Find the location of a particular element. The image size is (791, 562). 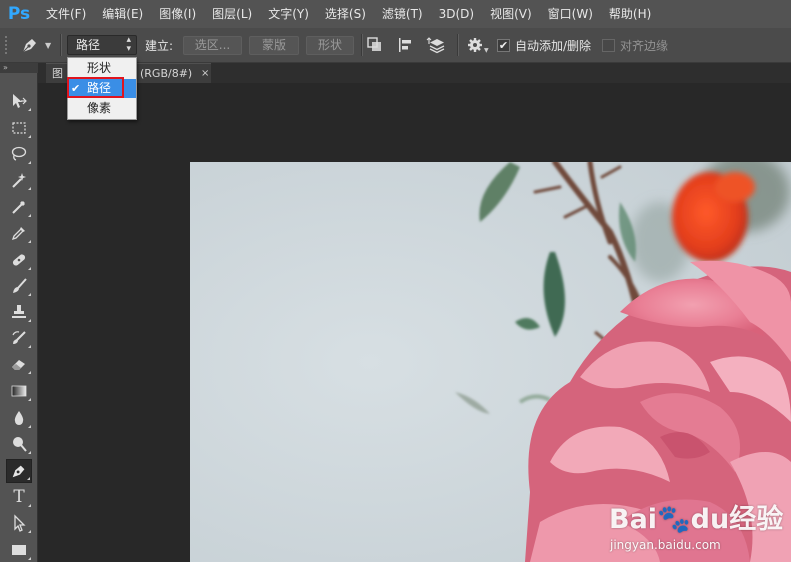

align-edges-checkbox is located at coordinates (608, 45).